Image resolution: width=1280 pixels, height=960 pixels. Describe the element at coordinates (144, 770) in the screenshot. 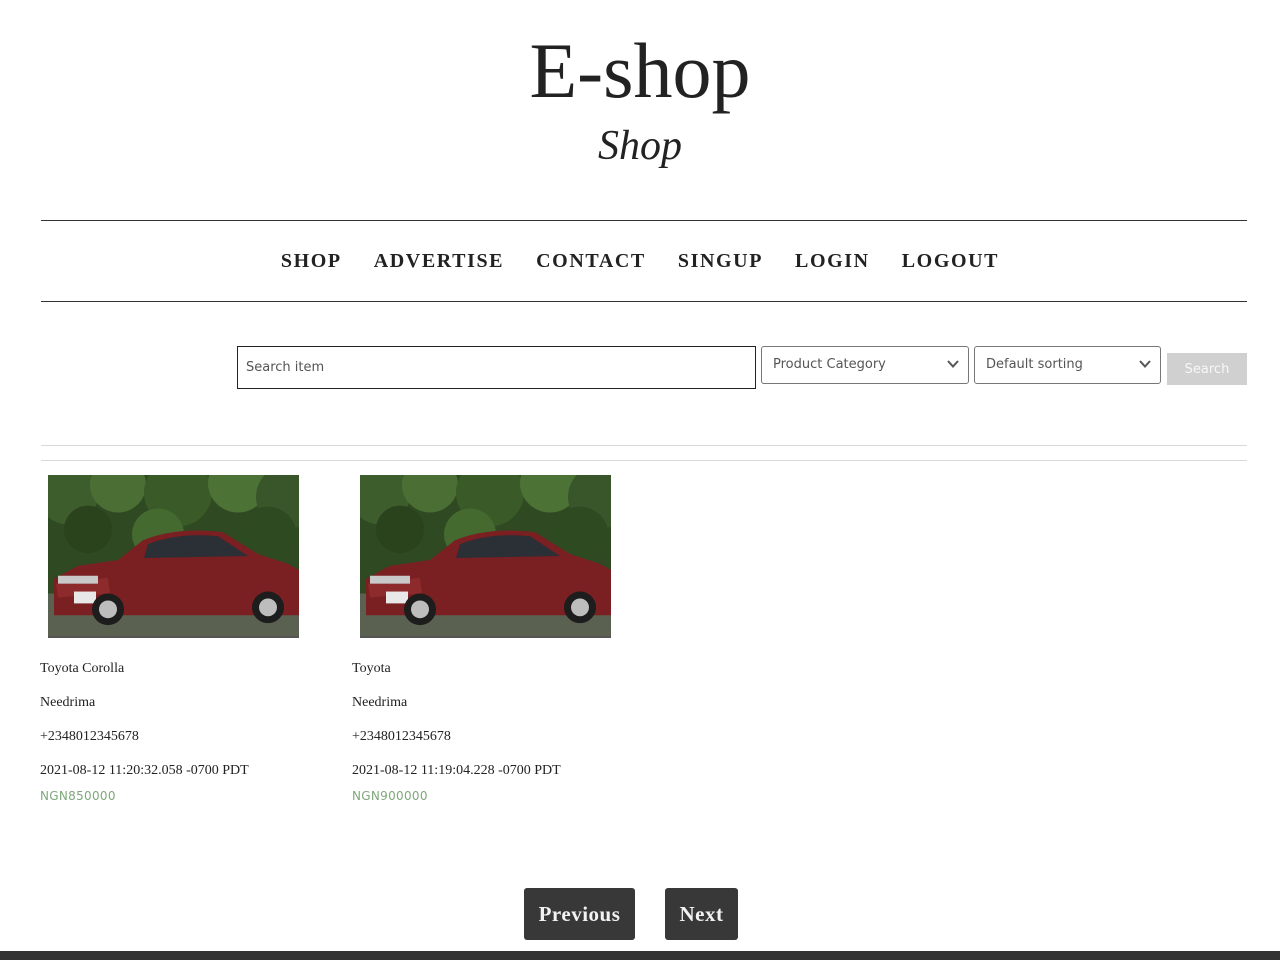

I see `product-date: 2021-08-12 11:20:32.058 -0700 PDT` at that location.